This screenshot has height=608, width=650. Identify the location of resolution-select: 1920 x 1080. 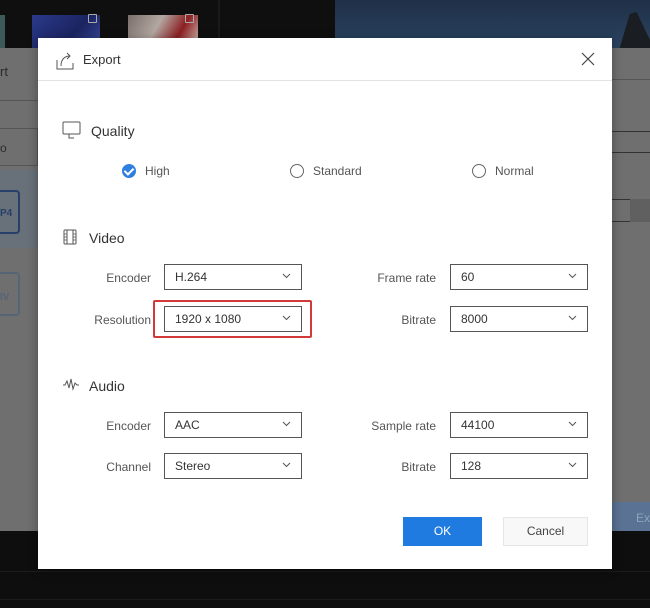
(233, 319).